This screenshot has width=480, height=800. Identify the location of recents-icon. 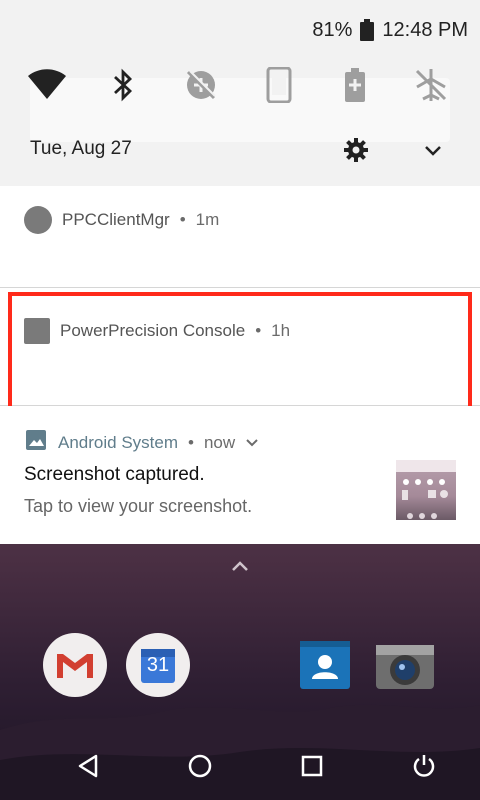
(312, 766).